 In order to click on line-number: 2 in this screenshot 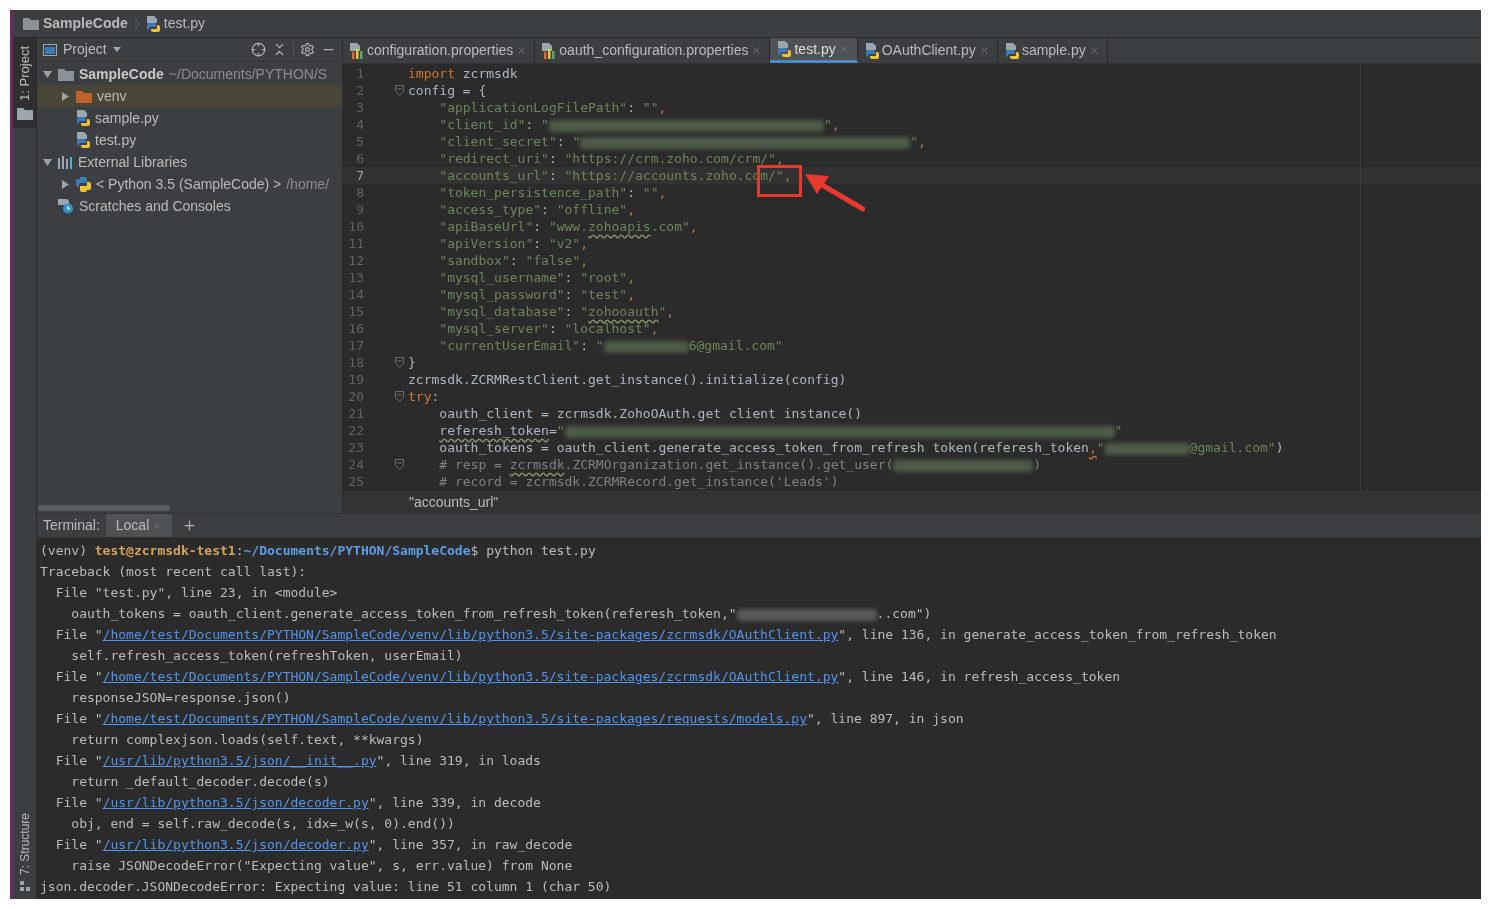, I will do `click(359, 90)`.